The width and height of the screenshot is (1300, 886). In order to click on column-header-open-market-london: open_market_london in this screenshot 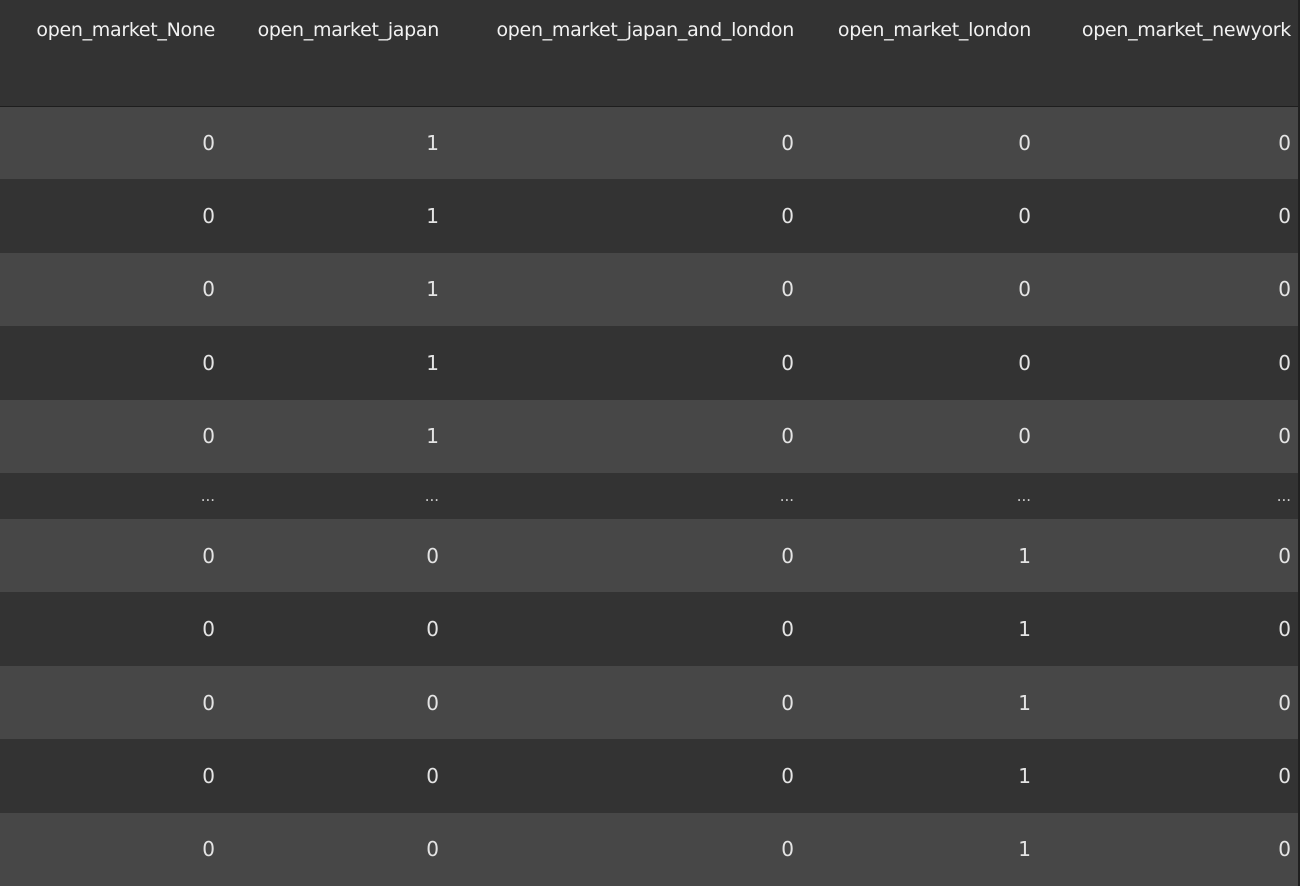, I will do `click(934, 30)`.